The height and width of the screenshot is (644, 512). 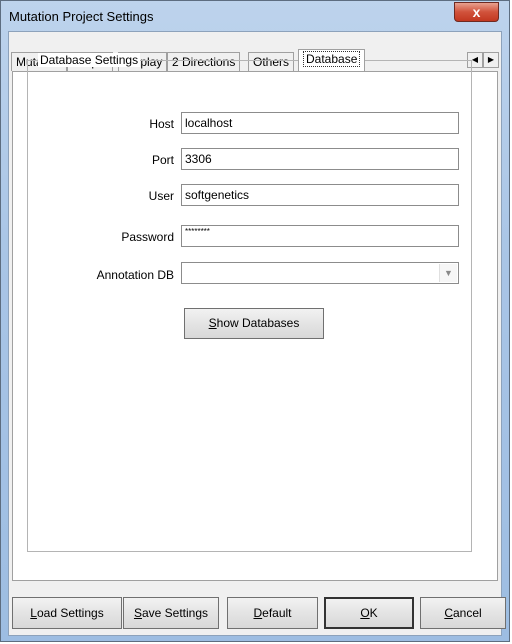 What do you see at coordinates (81, 16) in the screenshot?
I see `window-title: Mutation Project Settings` at bounding box center [81, 16].